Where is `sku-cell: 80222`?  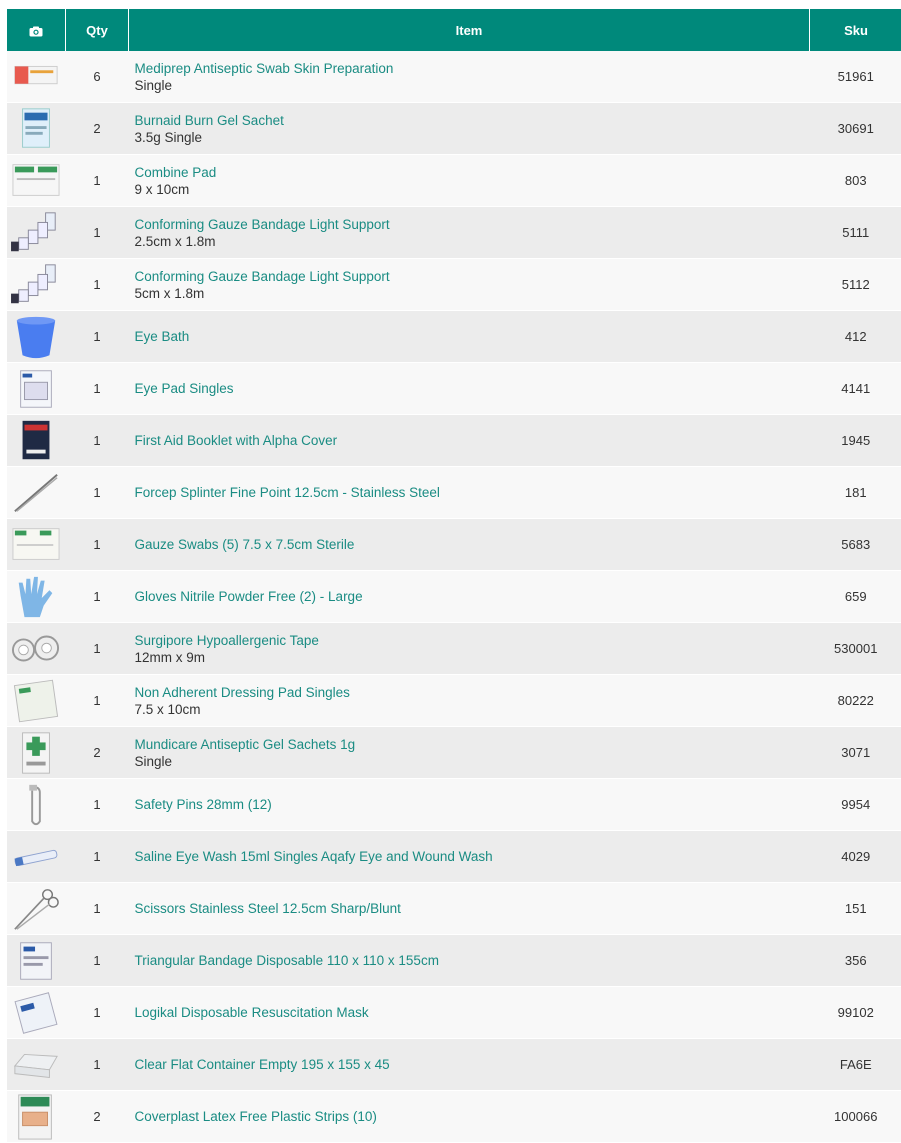 sku-cell: 80222 is located at coordinates (855, 701).